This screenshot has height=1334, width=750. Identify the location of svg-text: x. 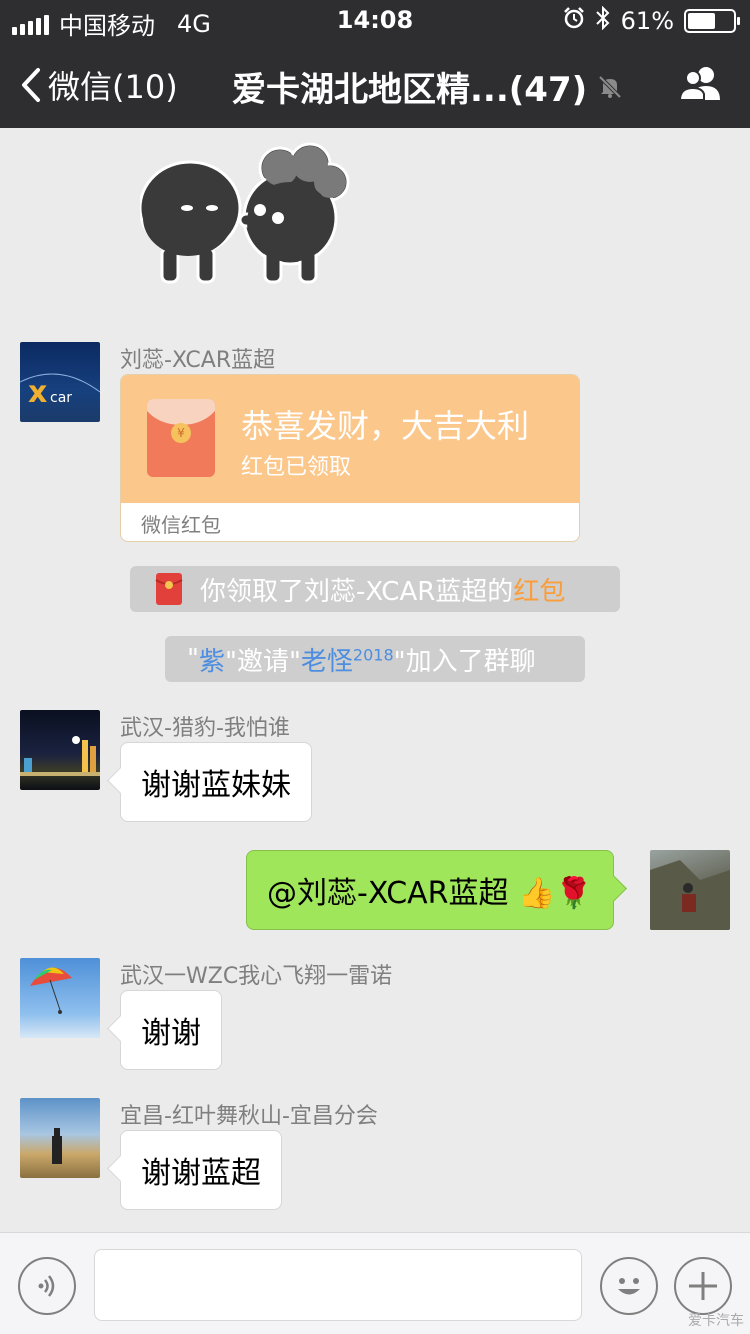
(37, 392).